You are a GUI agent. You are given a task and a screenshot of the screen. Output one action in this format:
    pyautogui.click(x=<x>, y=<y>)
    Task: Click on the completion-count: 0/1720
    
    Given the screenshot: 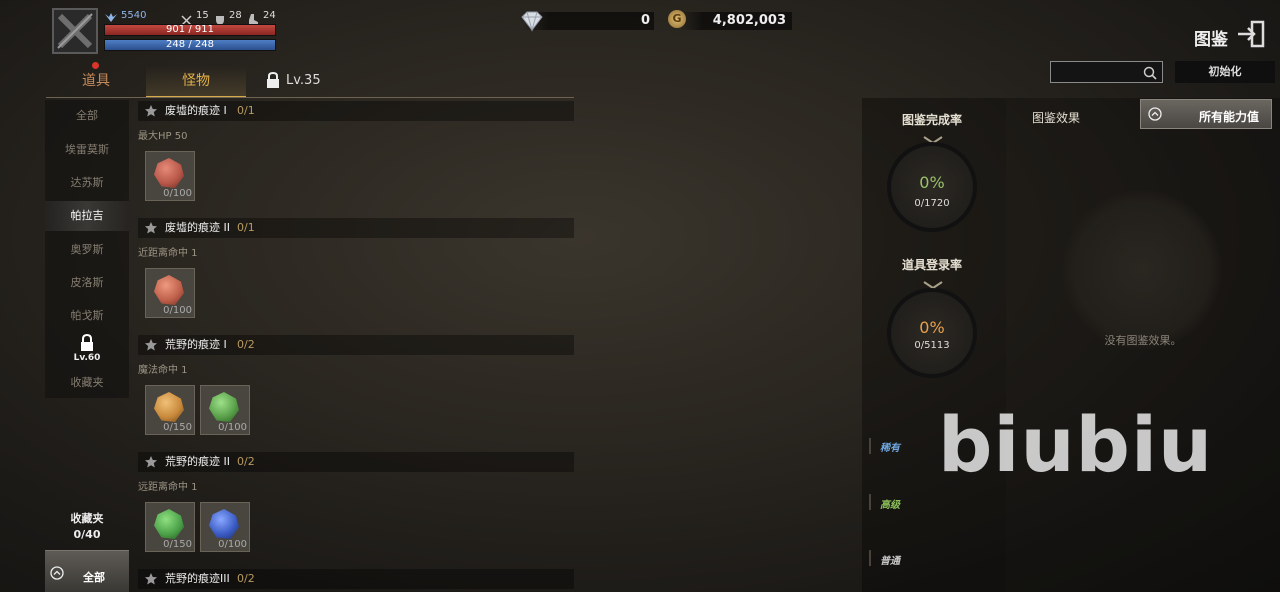 What is the action you would take?
    pyautogui.click(x=932, y=203)
    